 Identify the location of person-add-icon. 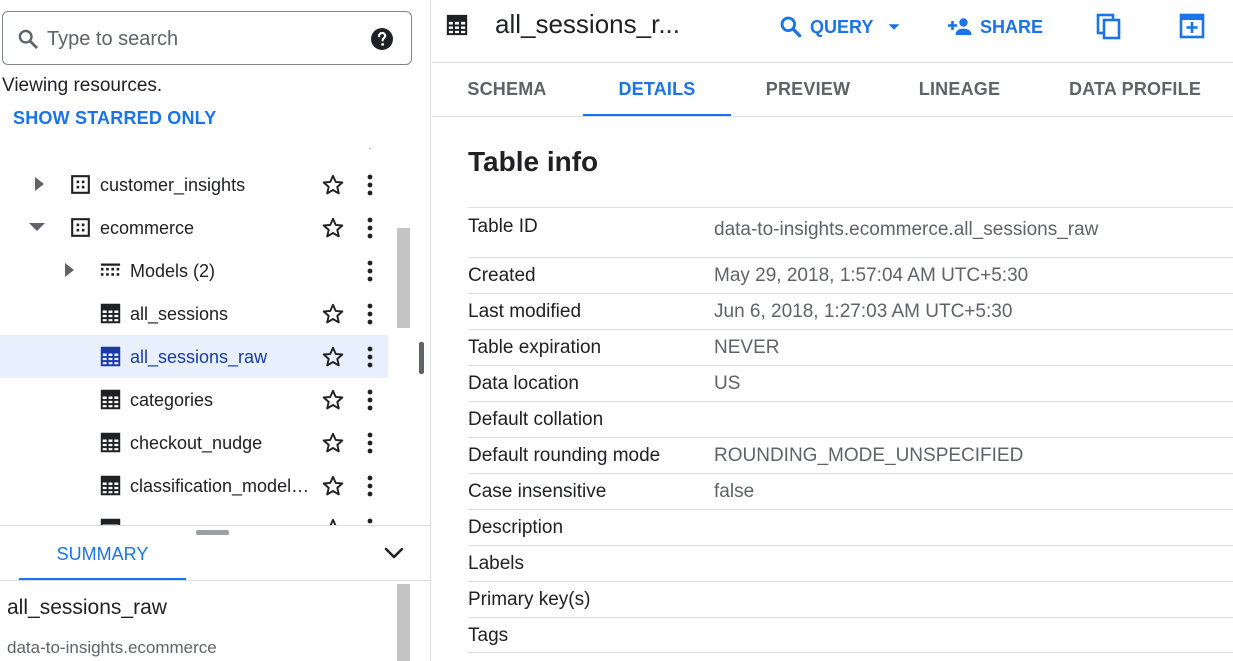
(960, 26).